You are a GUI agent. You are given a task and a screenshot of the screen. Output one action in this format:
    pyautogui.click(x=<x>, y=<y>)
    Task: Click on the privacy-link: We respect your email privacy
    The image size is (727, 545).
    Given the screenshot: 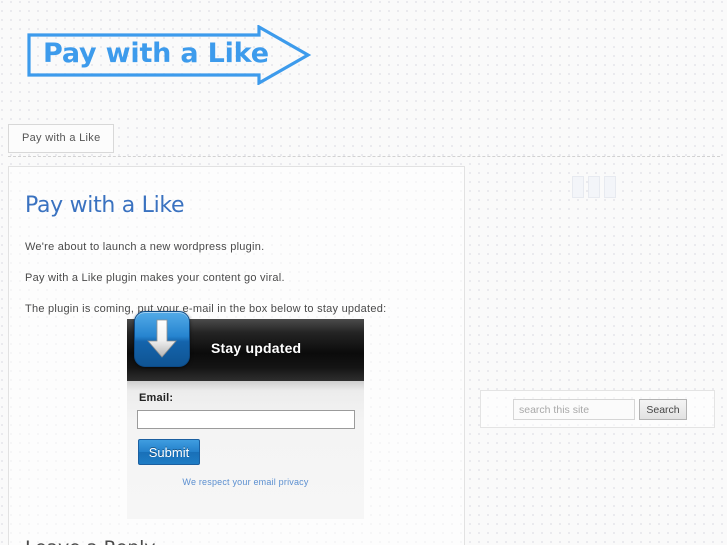 What is the action you would take?
    pyautogui.click(x=245, y=482)
    